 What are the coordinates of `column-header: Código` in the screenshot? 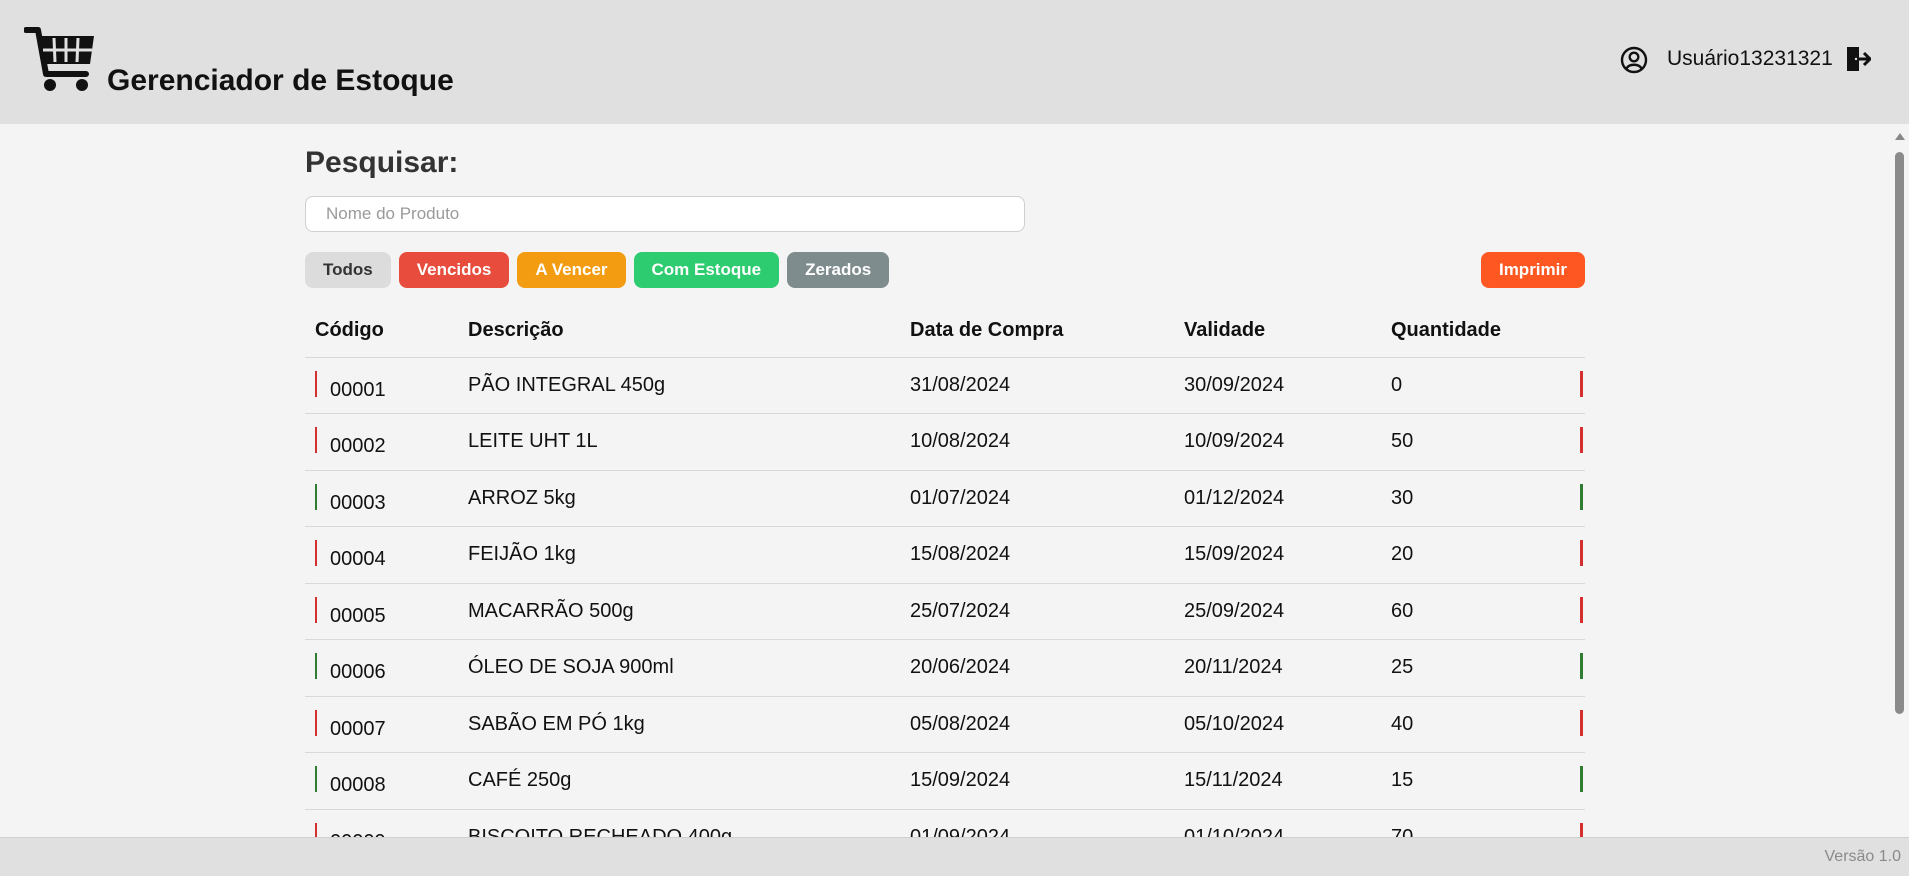 It's located at (381, 331).